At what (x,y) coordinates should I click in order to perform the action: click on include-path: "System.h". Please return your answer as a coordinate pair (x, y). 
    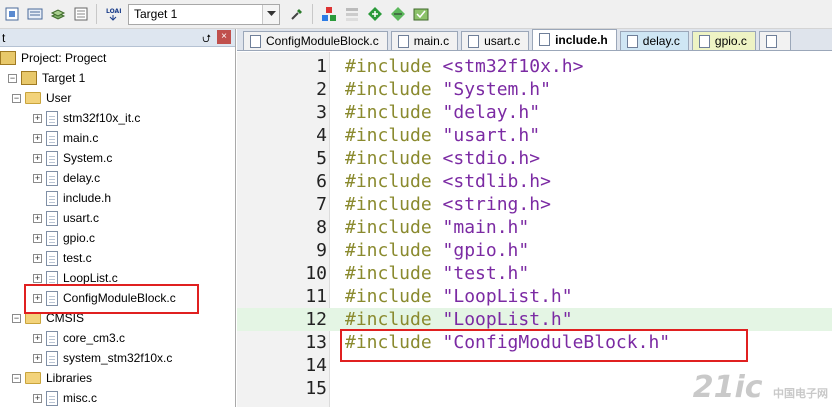
    Looking at the image, I should click on (491, 89).